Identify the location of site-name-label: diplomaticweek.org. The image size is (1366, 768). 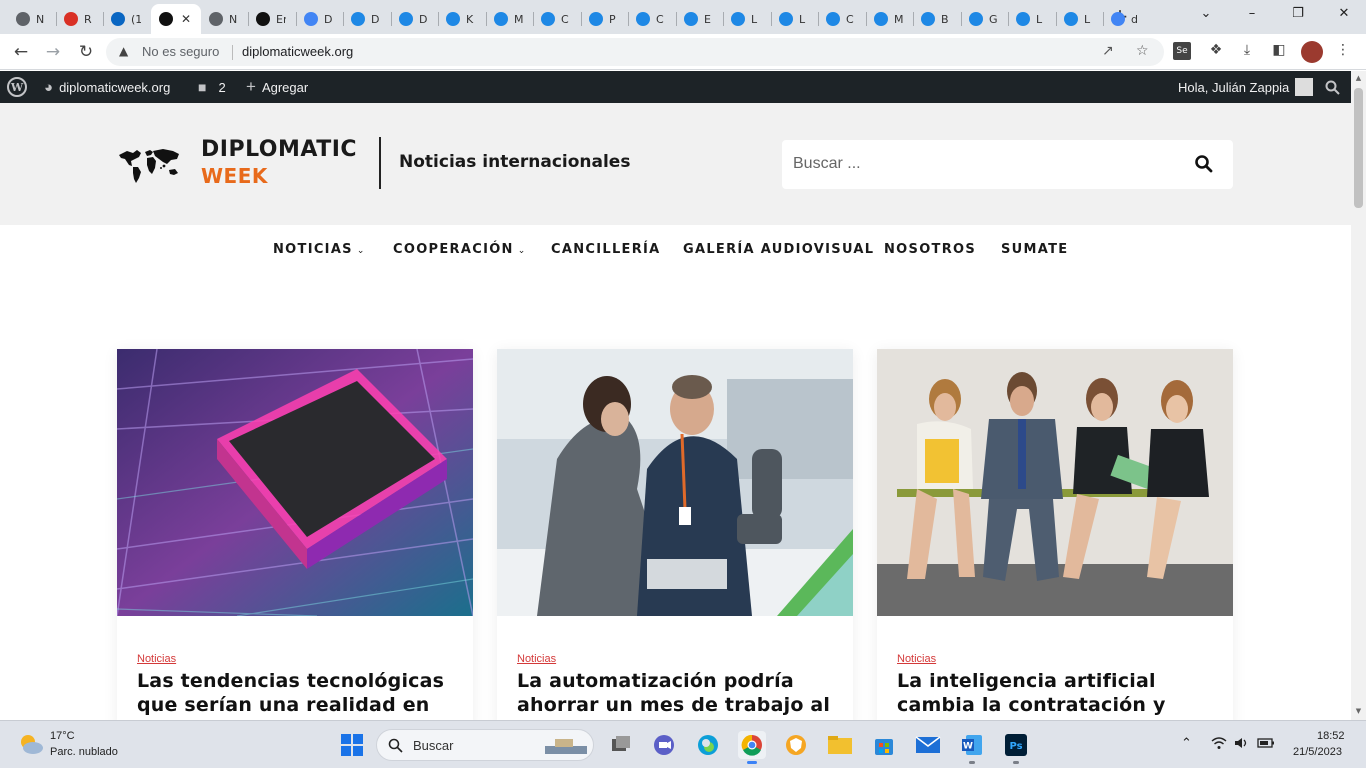
(114, 87).